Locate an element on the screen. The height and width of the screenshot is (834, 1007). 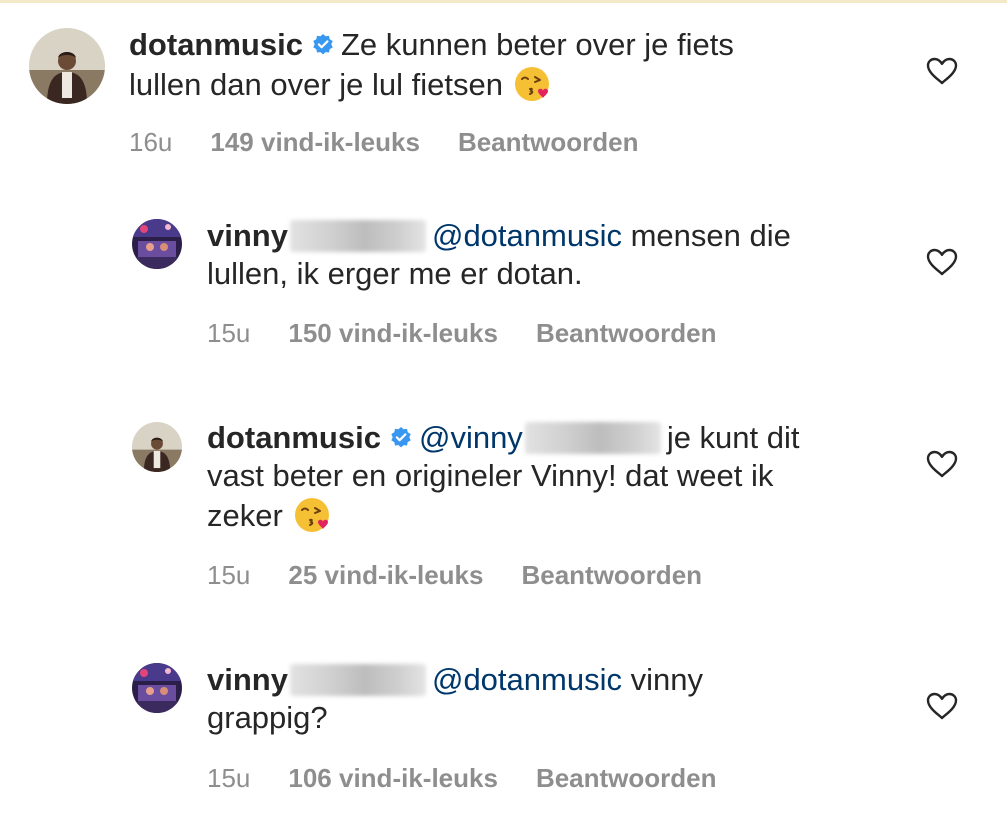
mention-link: @vinny is located at coordinates (471, 437).